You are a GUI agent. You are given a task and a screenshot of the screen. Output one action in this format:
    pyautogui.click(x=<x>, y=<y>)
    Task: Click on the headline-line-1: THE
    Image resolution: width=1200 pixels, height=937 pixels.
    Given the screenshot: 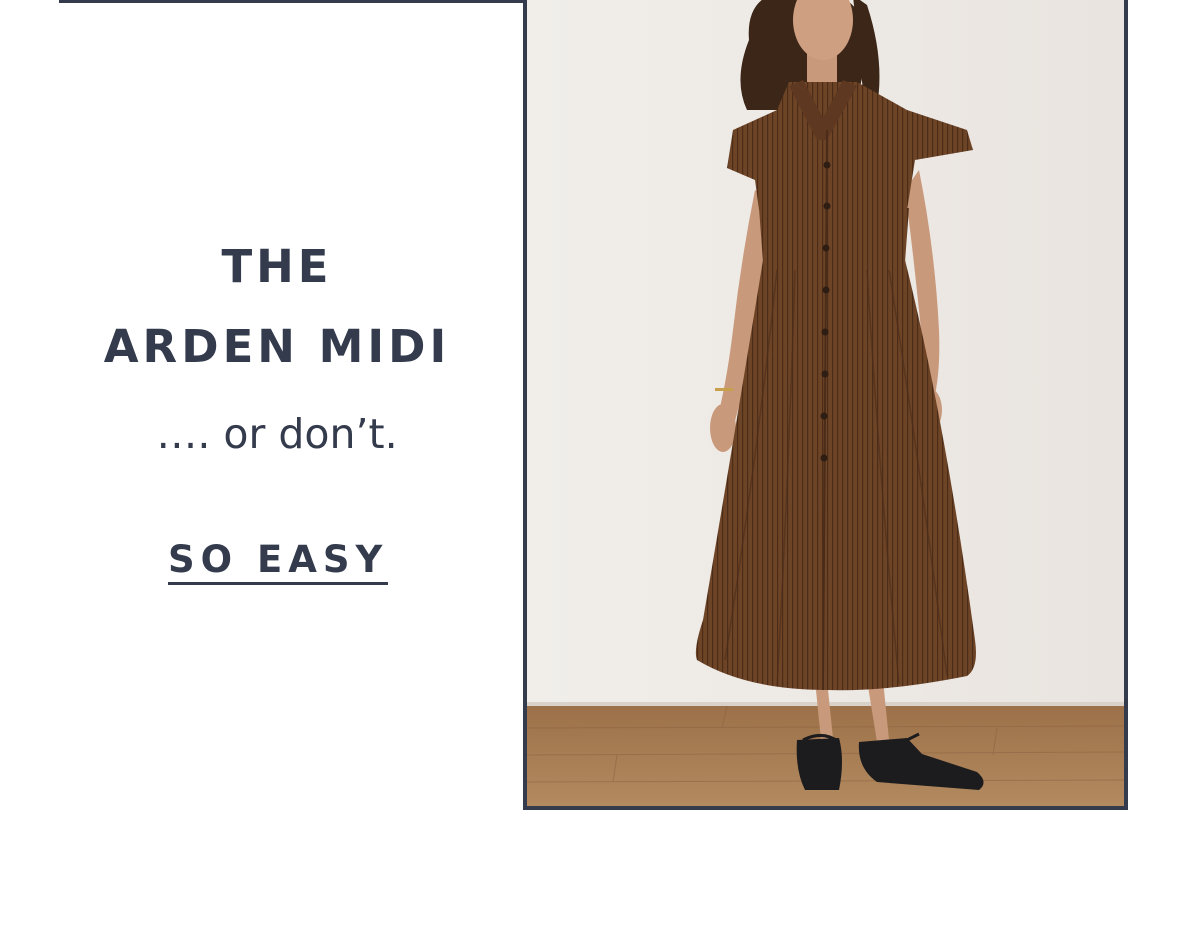 What is the action you would take?
    pyautogui.click(x=277, y=266)
    